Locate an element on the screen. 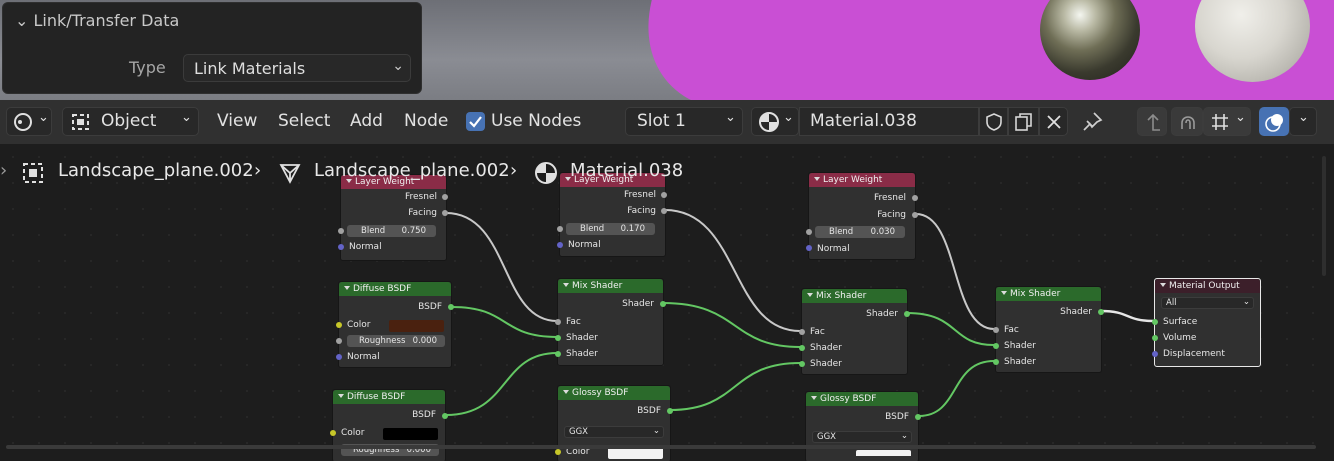 This screenshot has width=1334, height=461. editor-type-button: ⌄ is located at coordinates (29, 121).